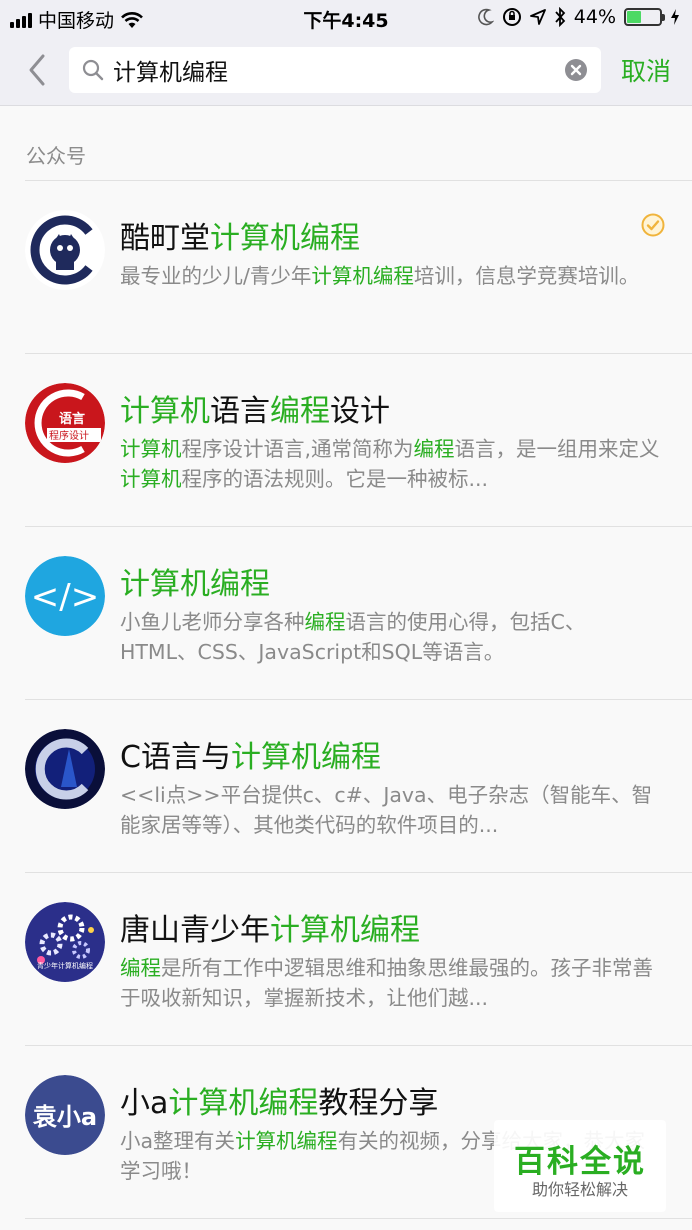 The height and width of the screenshot is (1230, 692). What do you see at coordinates (576, 70) in the screenshot?
I see `clear-search-button` at bounding box center [576, 70].